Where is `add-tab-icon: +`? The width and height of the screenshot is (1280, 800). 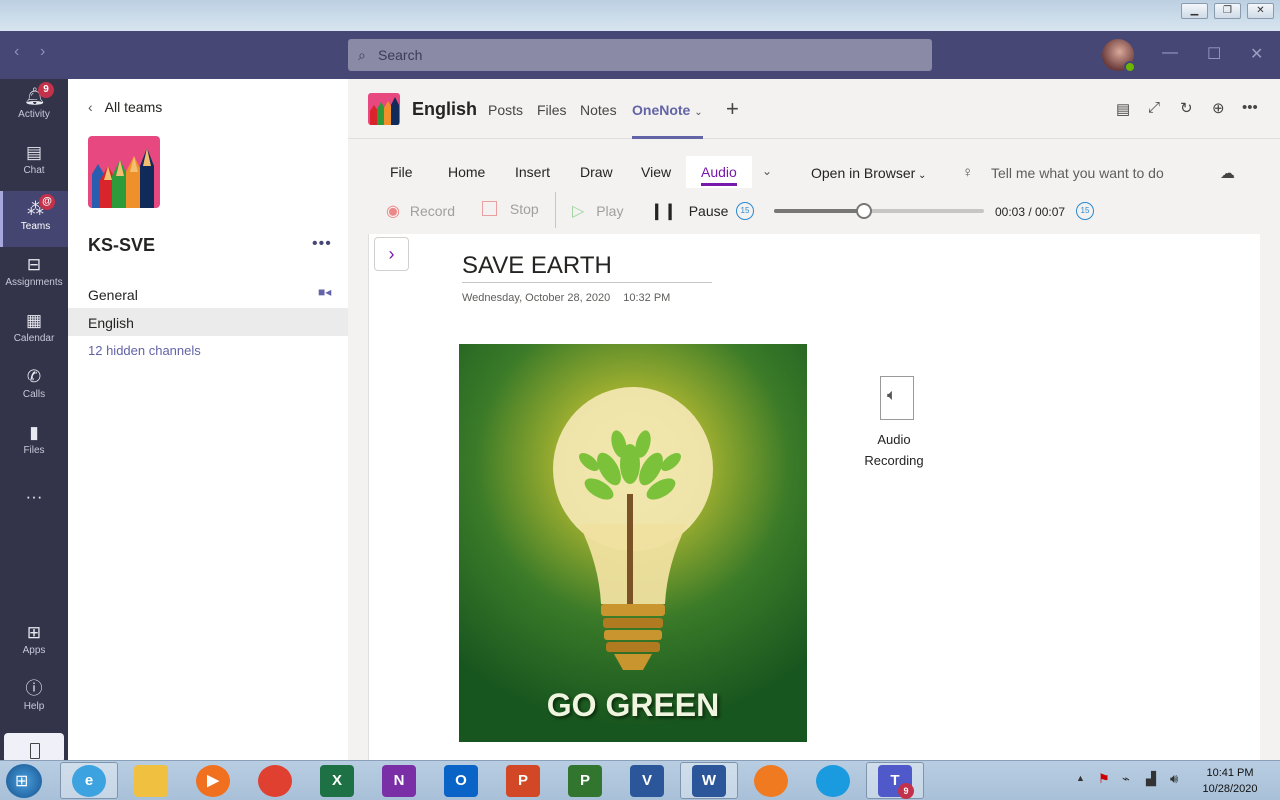
add-tab-icon: + is located at coordinates (732, 109).